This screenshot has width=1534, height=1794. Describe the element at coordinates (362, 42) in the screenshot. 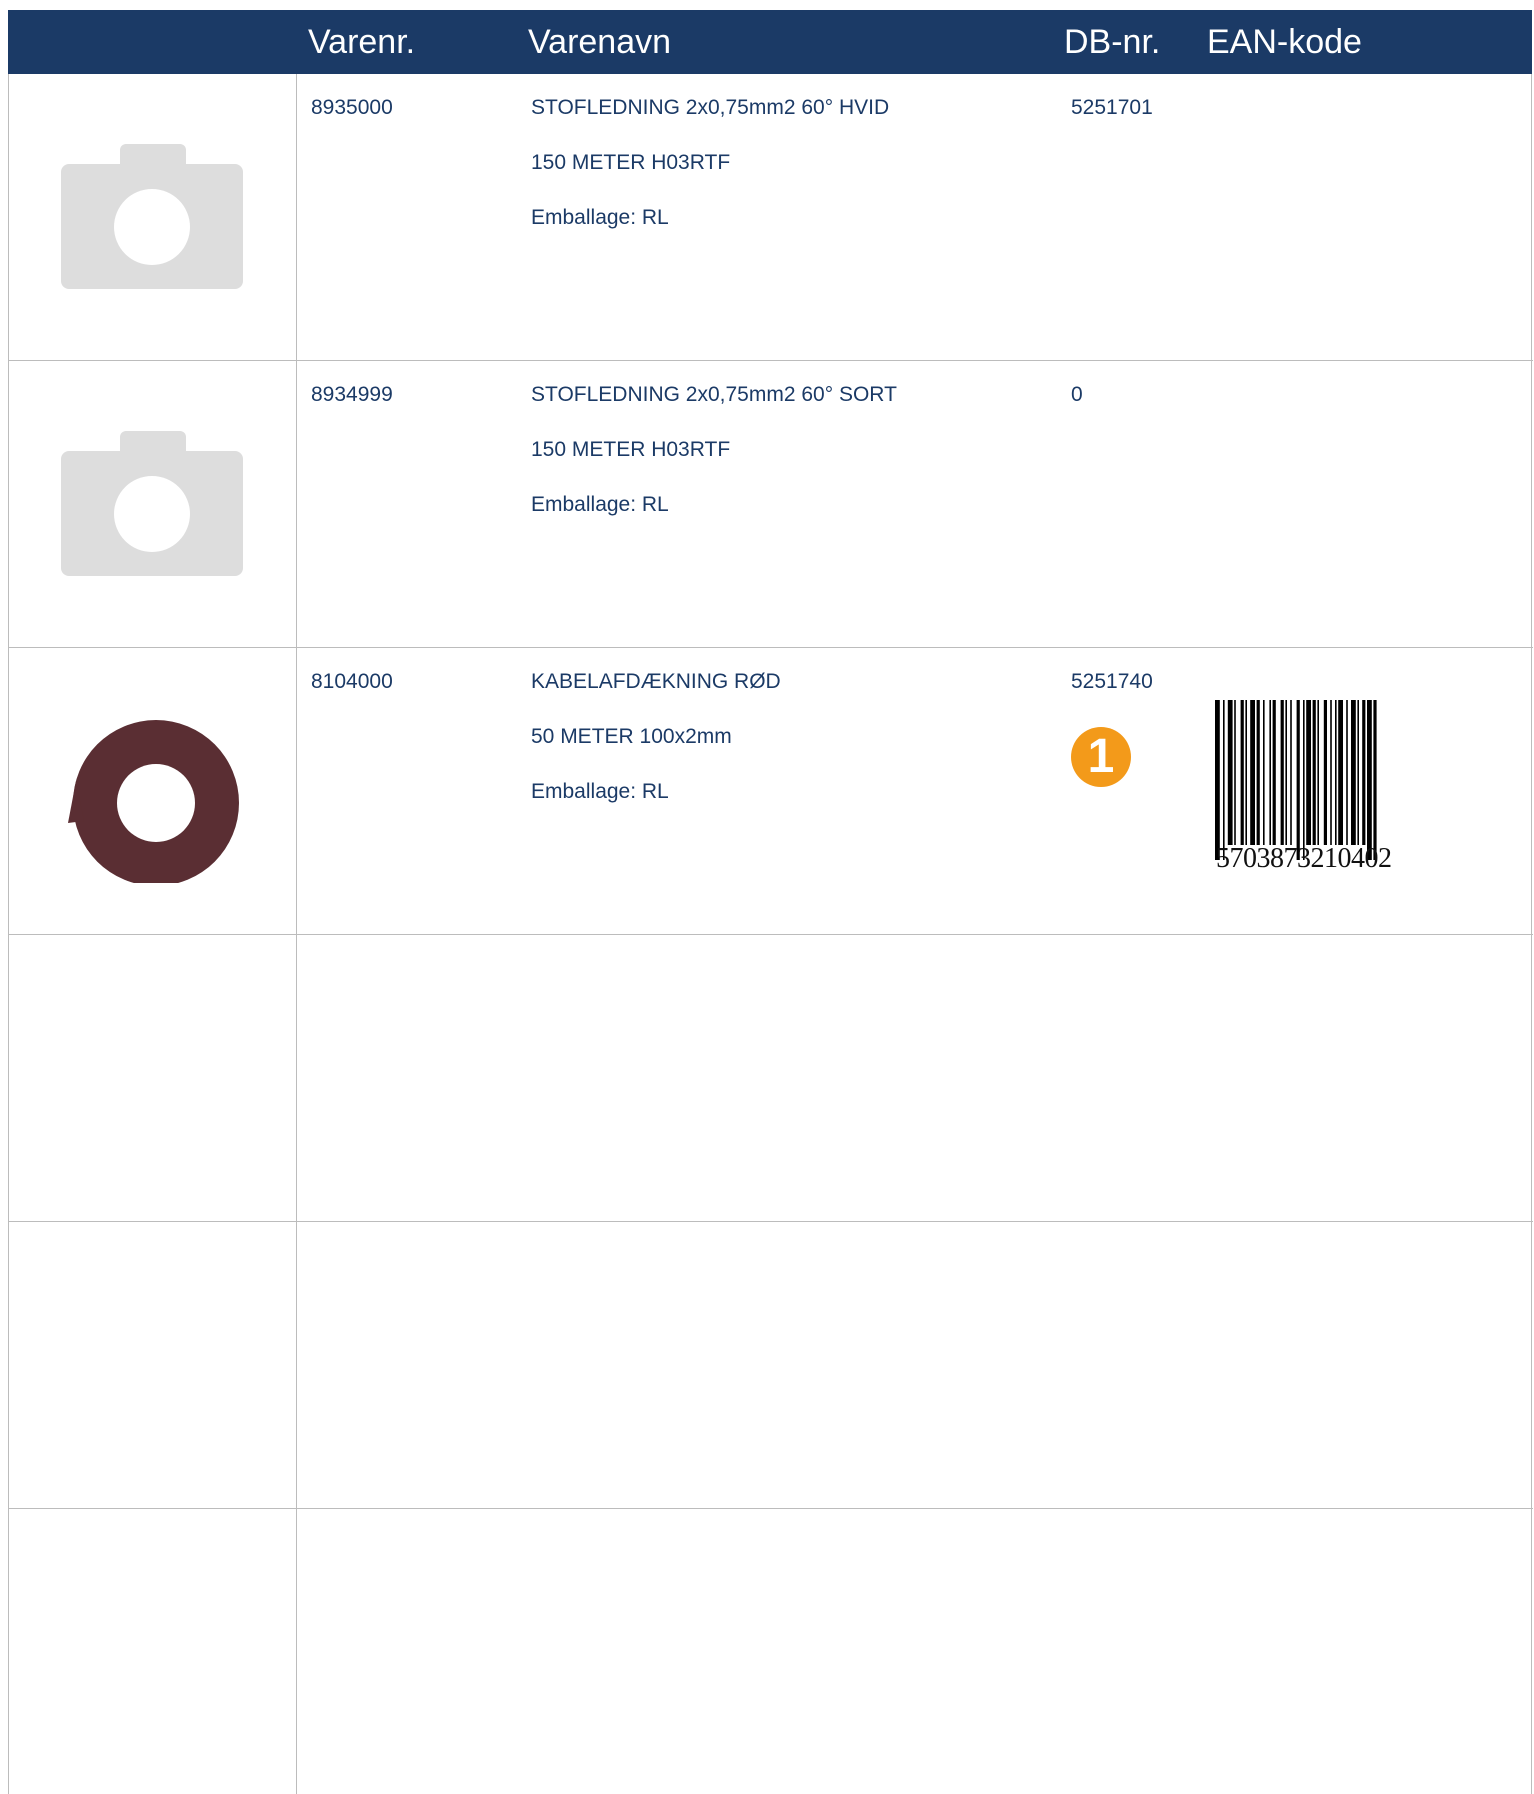

I see `header-varenr: Varenr.` at that location.